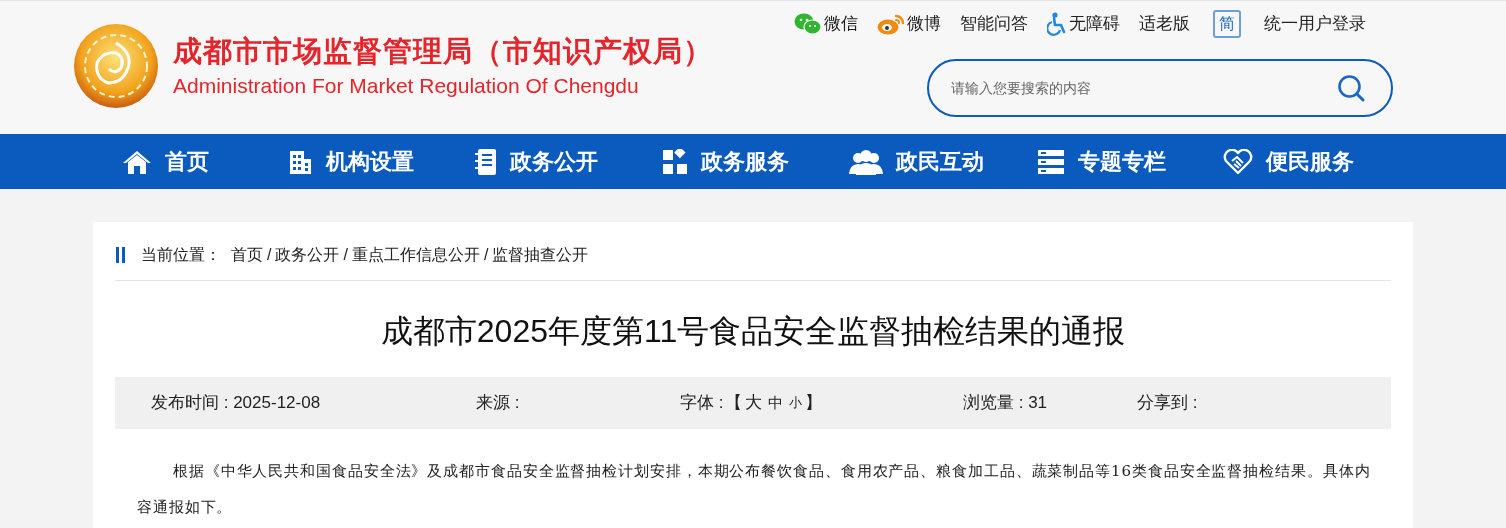 This screenshot has height=528, width=1506. What do you see at coordinates (753, 331) in the screenshot?
I see `article-title: 成都市2025年度第11号食品安全监督抽检结果的通报` at bounding box center [753, 331].